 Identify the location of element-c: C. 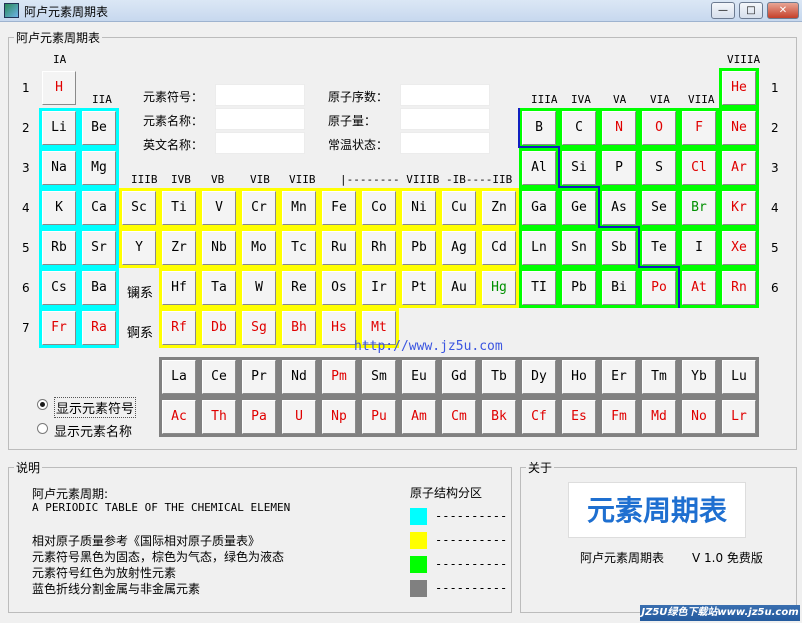
(579, 128).